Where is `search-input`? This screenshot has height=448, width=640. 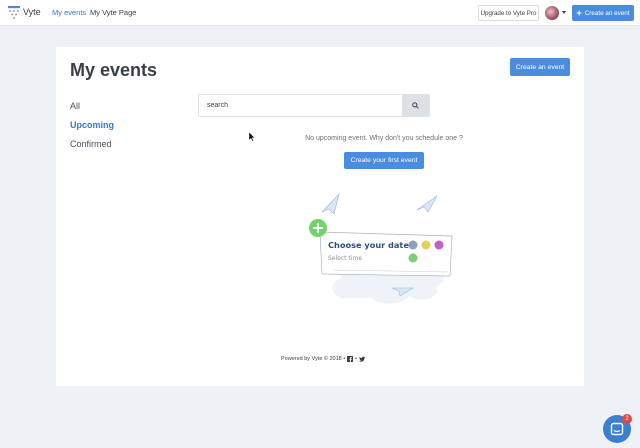
search-input is located at coordinates (300, 105).